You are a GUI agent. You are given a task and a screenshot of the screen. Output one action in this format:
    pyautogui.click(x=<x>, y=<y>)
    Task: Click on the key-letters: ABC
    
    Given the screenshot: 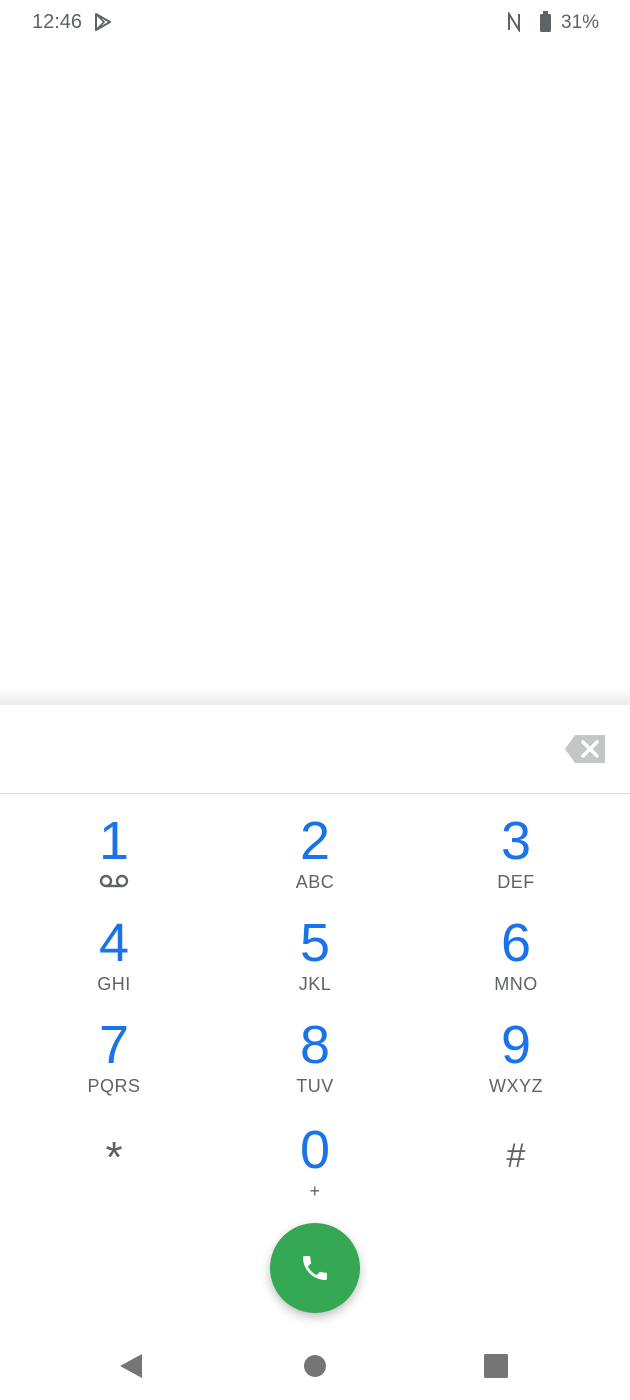 What is the action you would take?
    pyautogui.click(x=315, y=882)
    